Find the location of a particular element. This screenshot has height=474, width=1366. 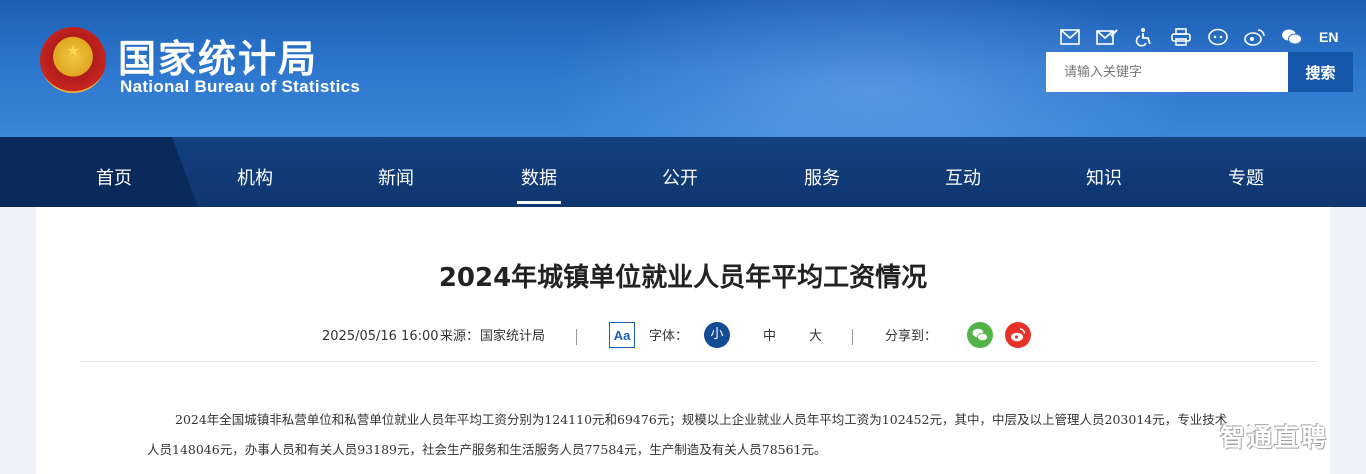

nav-item-topics: 专题 is located at coordinates (1246, 172).